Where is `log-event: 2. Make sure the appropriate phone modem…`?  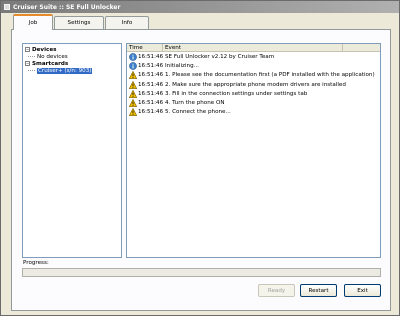
log-event: 2. Make sure the appropriate phone modem… is located at coordinates (255, 84).